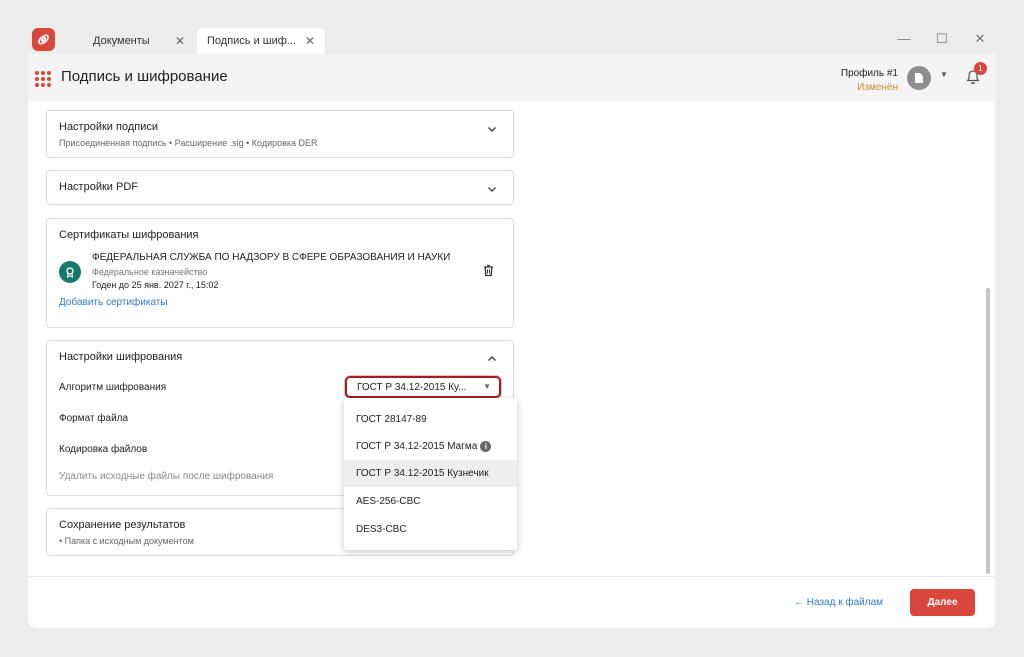 The width and height of the screenshot is (1024, 657). I want to click on back-to-files-link: ← Назад к файлам, so click(838, 602).